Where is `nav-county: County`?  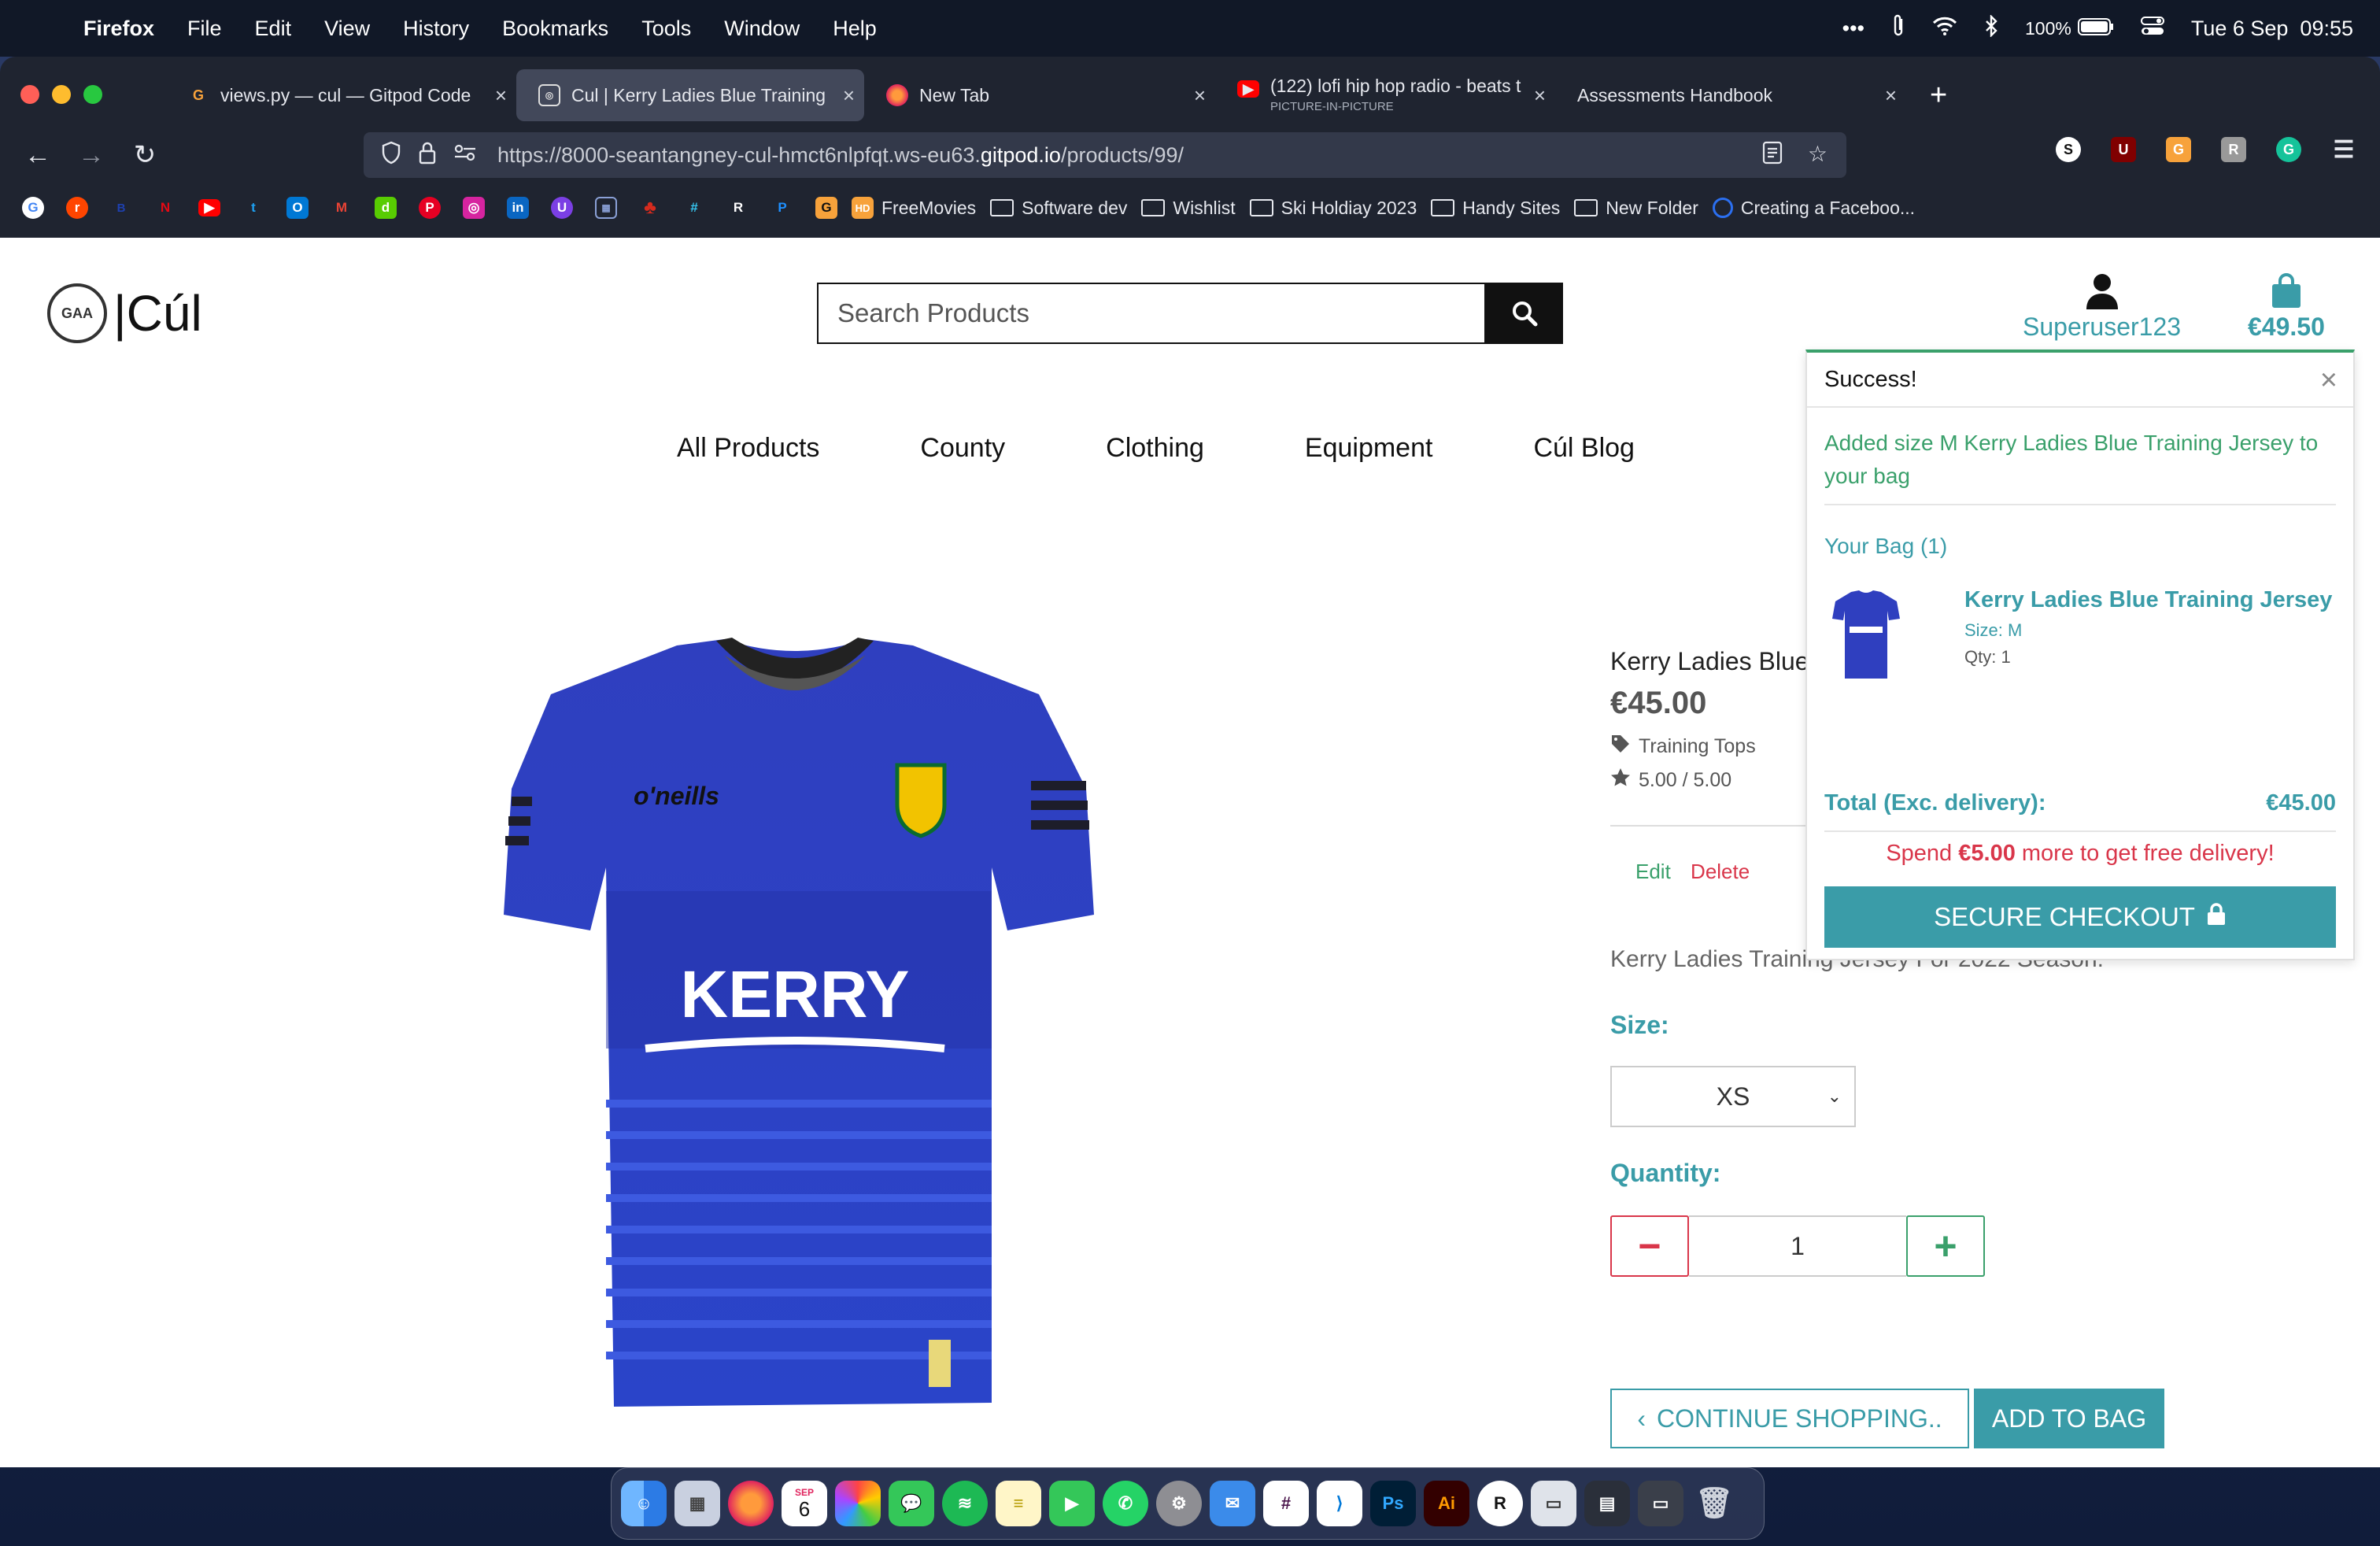 nav-county: County is located at coordinates (962, 448).